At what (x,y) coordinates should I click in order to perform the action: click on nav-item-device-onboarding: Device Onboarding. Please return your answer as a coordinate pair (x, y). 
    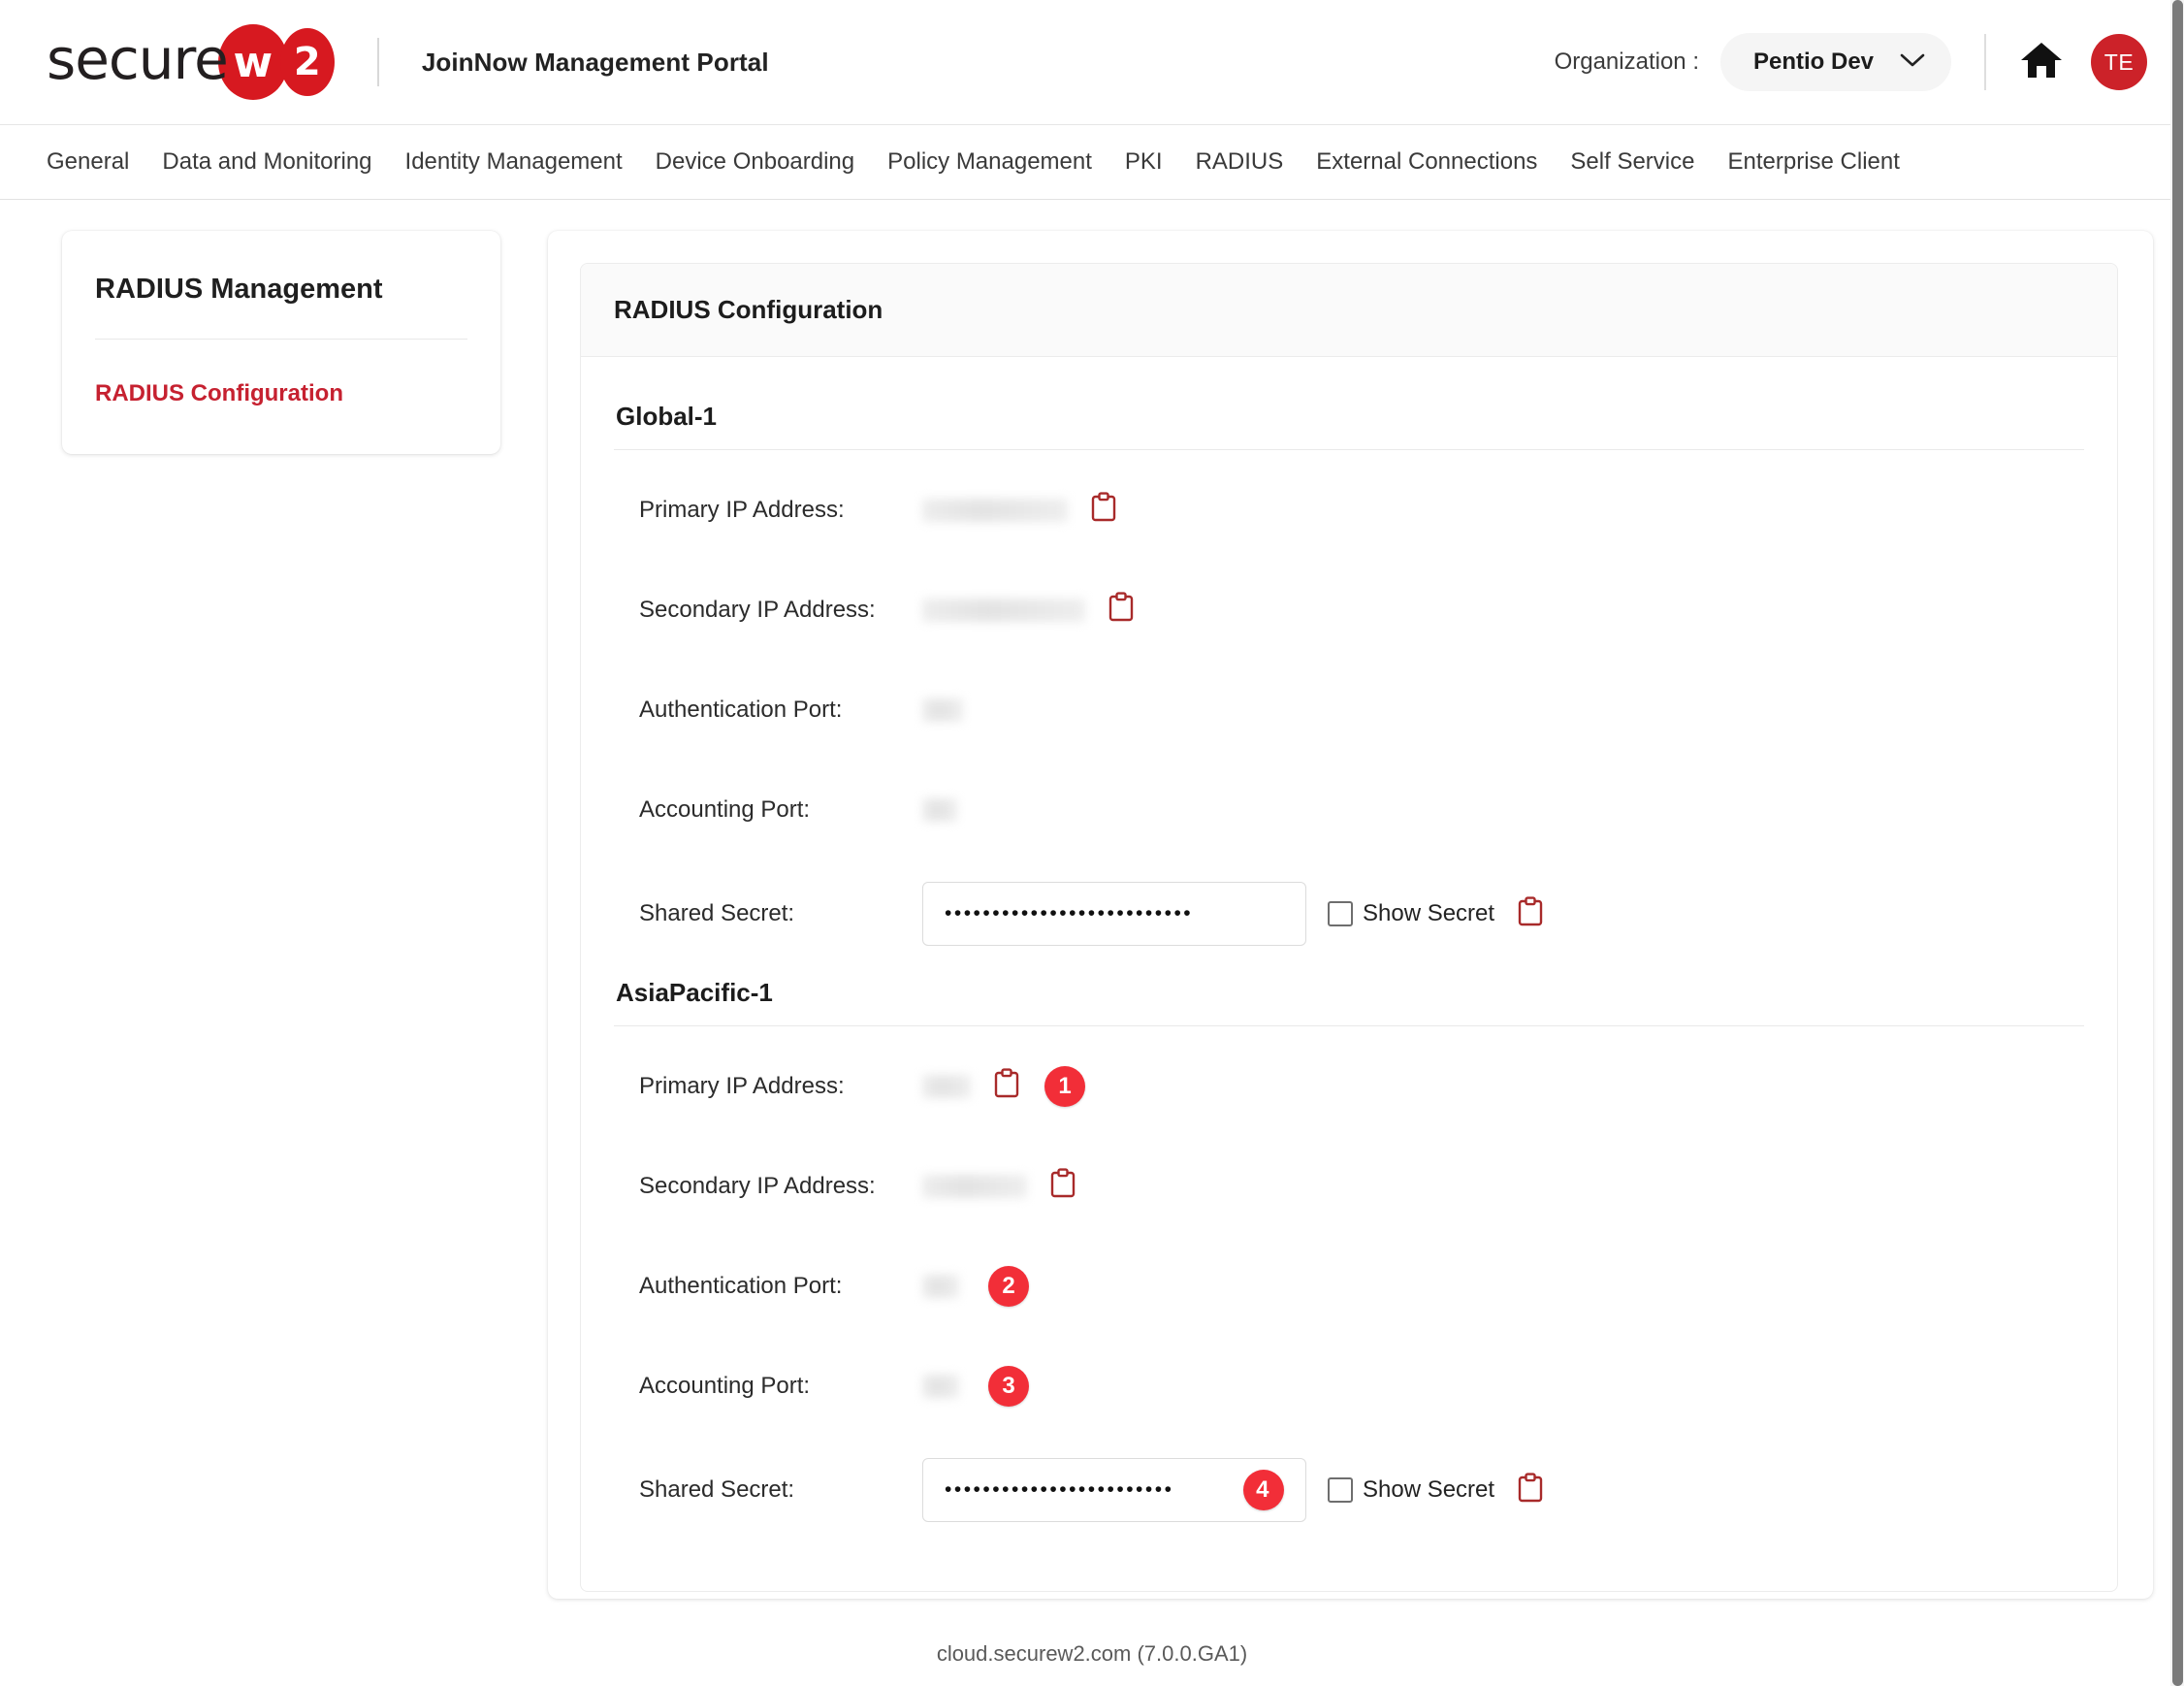
    Looking at the image, I should click on (755, 162).